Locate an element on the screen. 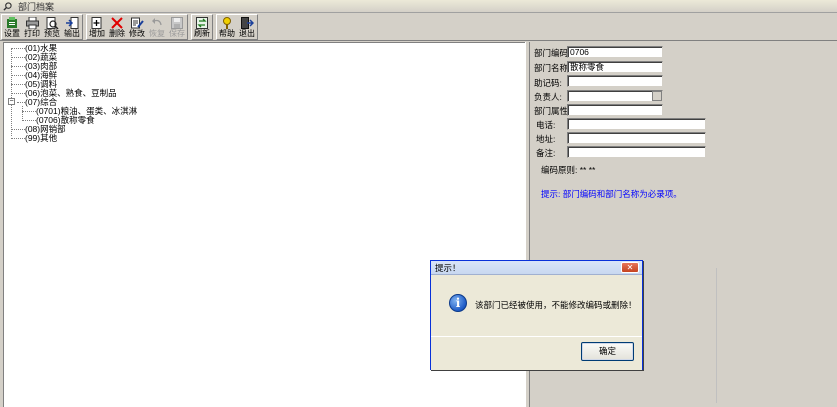 The width and height of the screenshot is (837, 407). toolbar-group-refresh: 刷新 is located at coordinates (202, 27).